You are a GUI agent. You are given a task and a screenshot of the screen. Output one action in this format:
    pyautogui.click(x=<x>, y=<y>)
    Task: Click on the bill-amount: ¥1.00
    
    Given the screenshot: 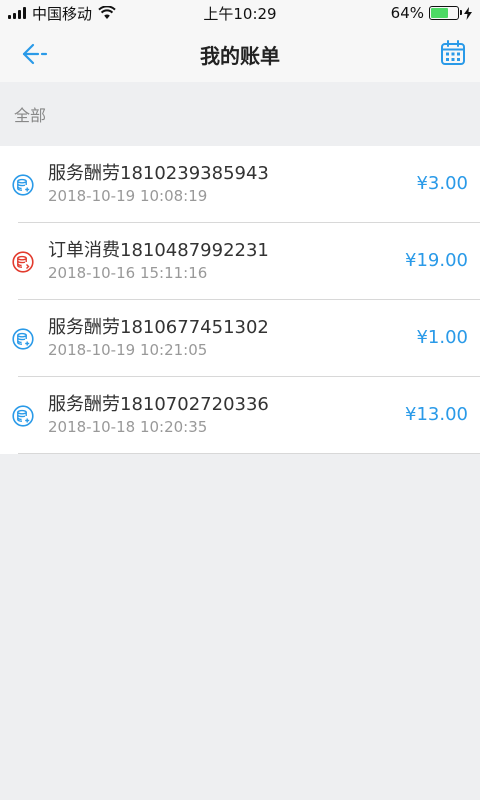 What is the action you would take?
    pyautogui.click(x=442, y=337)
    